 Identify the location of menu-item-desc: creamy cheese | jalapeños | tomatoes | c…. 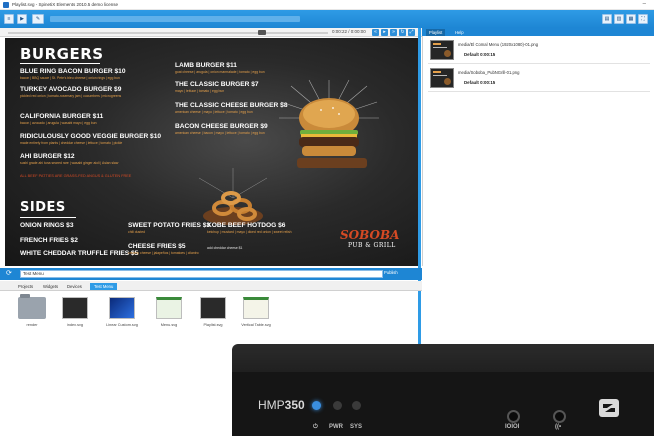
(163, 253).